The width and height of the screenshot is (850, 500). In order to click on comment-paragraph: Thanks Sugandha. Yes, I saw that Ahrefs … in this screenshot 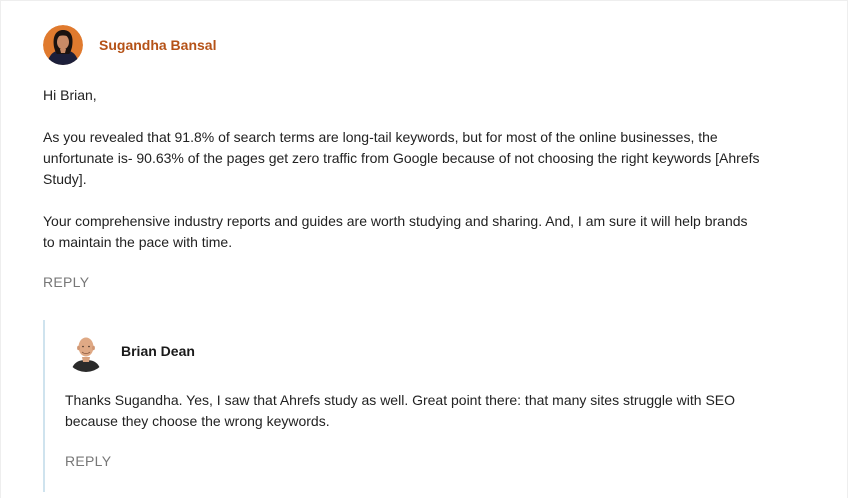, I will do `click(400, 410)`.